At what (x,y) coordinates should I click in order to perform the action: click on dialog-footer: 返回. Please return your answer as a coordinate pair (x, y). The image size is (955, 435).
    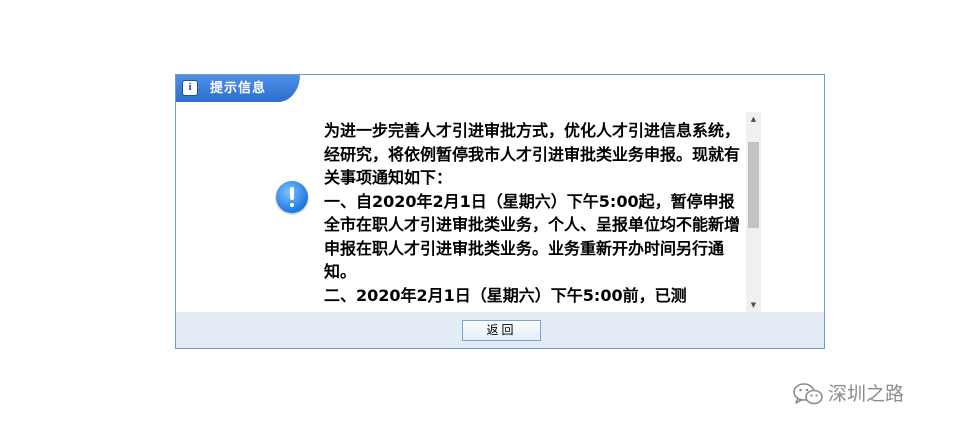
    Looking at the image, I should click on (500, 330).